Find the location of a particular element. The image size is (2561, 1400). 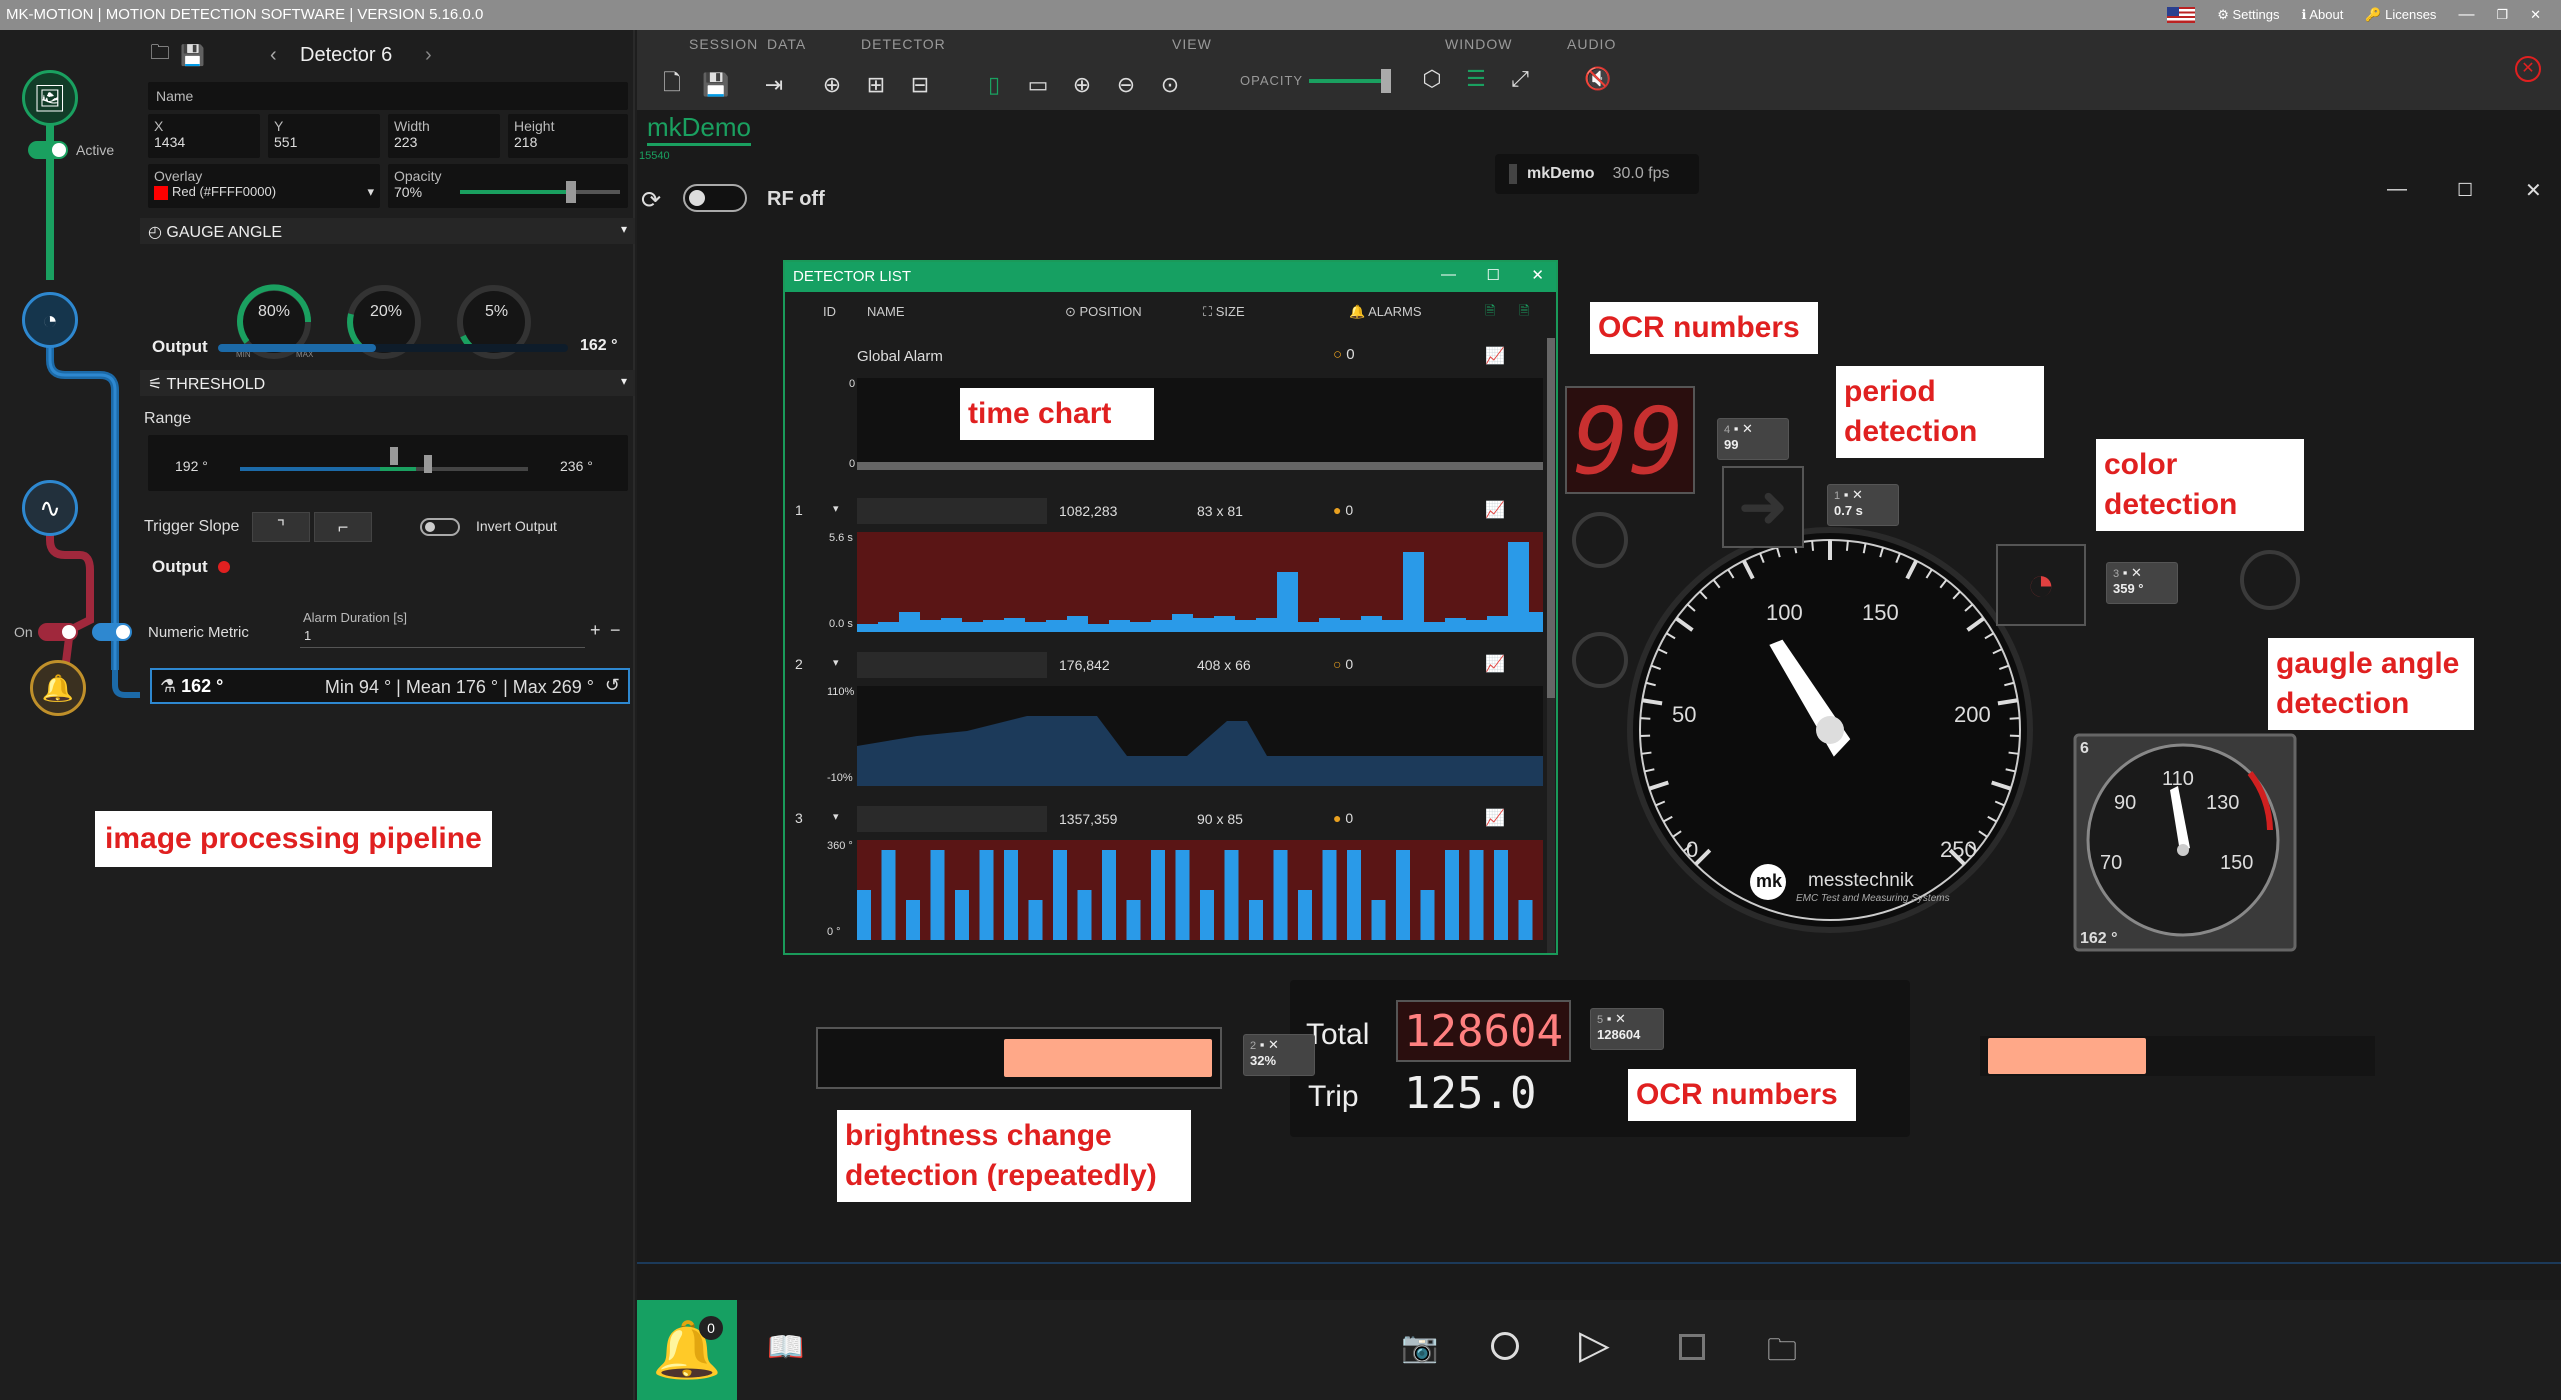

alarm-node-icon: 🔔 is located at coordinates (58, 688).